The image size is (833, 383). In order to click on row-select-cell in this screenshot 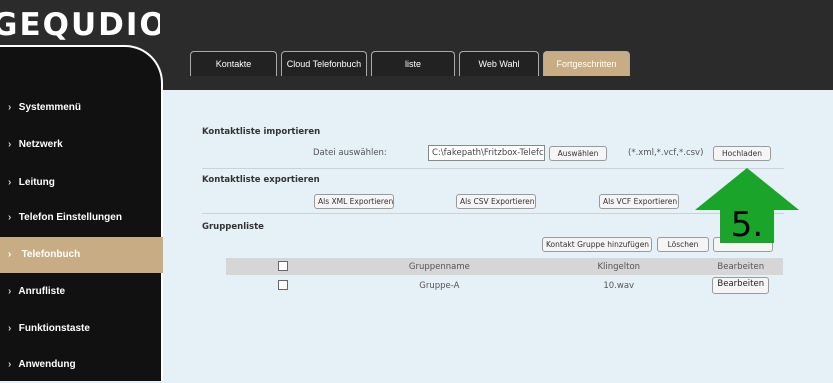, I will do `click(283, 285)`.